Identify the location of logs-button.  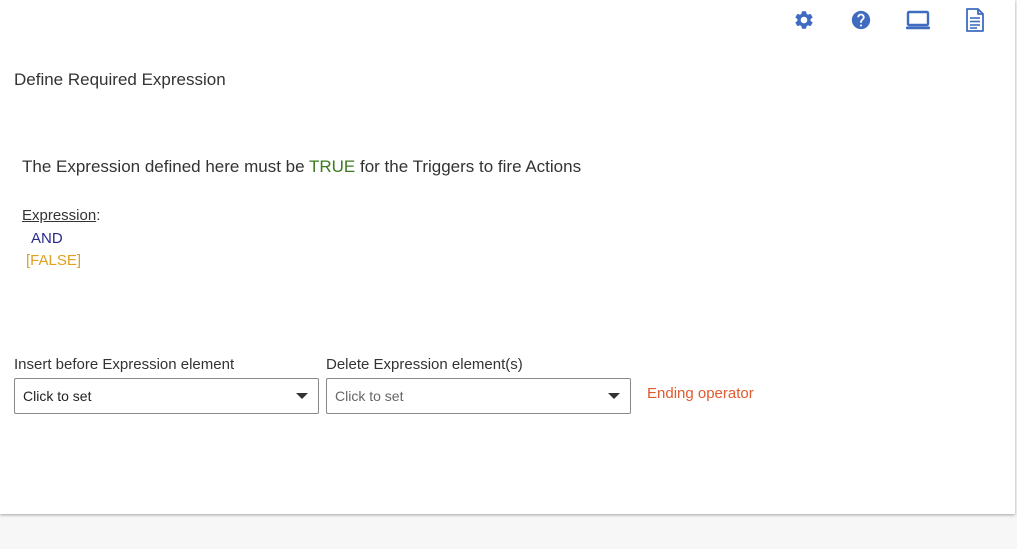
(975, 20).